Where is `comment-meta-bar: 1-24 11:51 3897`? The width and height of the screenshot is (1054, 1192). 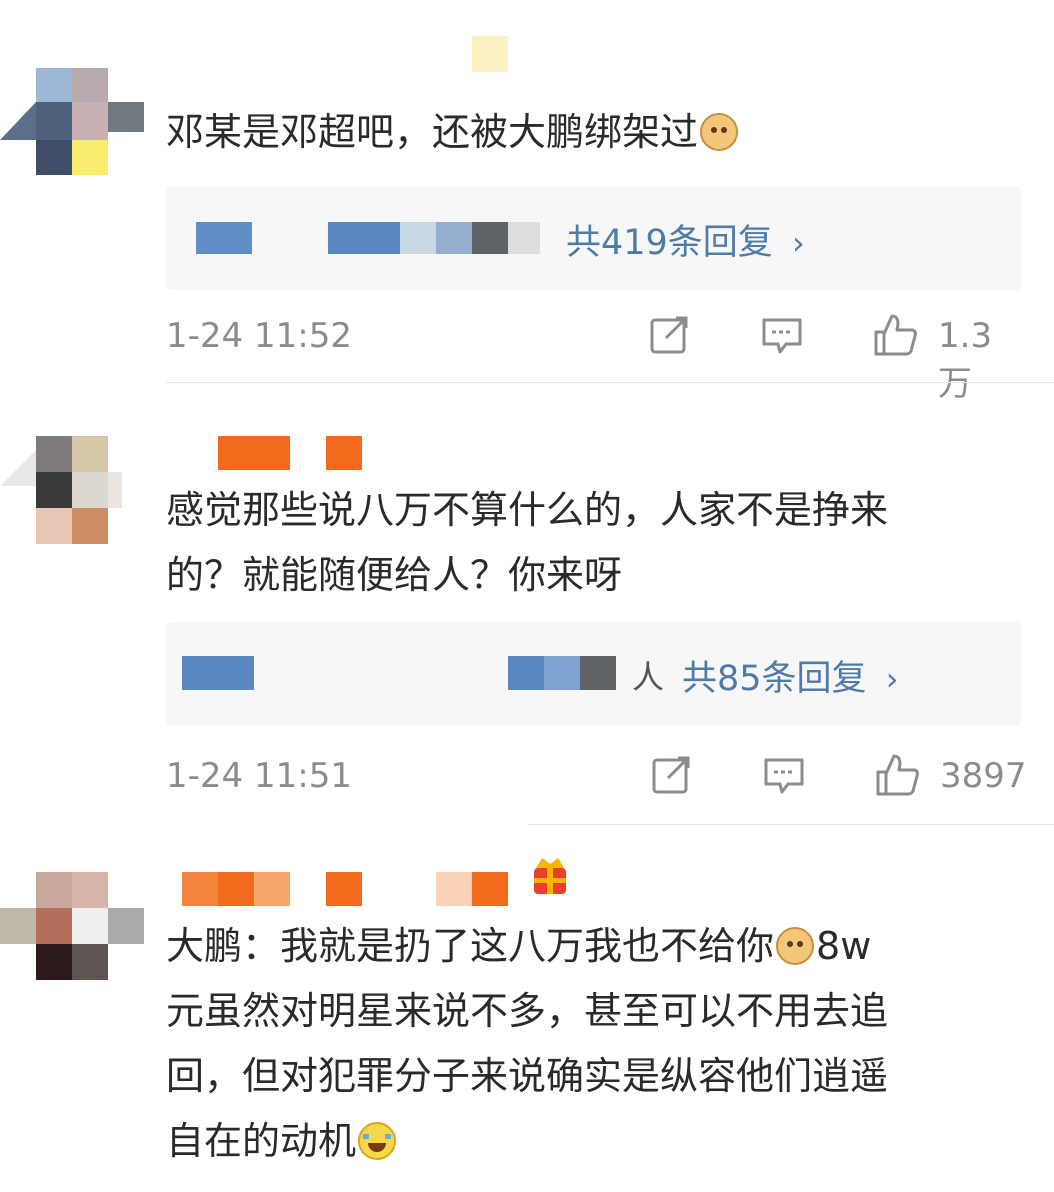
comment-meta-bar: 1-24 11:51 3897 is located at coordinates (596, 777).